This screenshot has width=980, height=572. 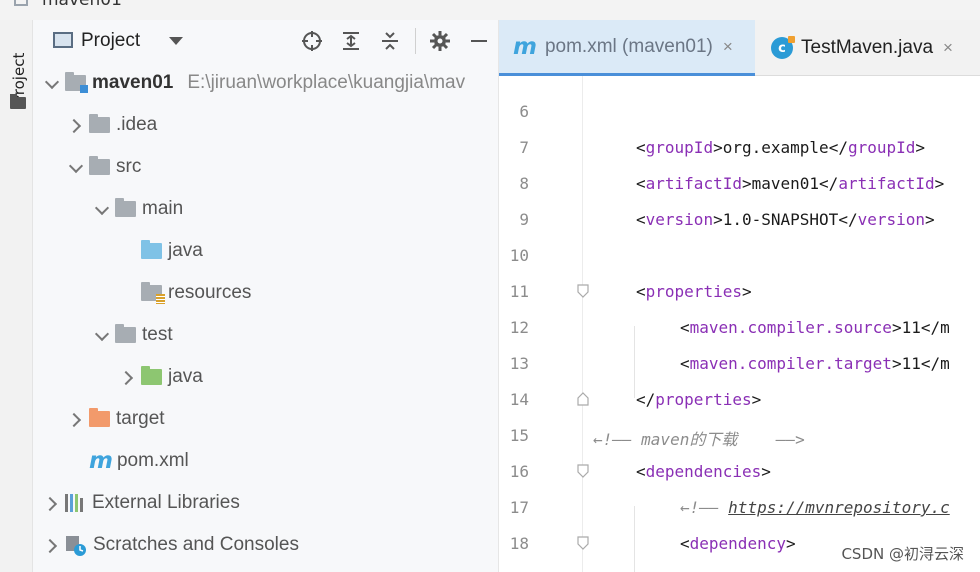 I want to click on code-line: <properties>, so click(x=694, y=291).